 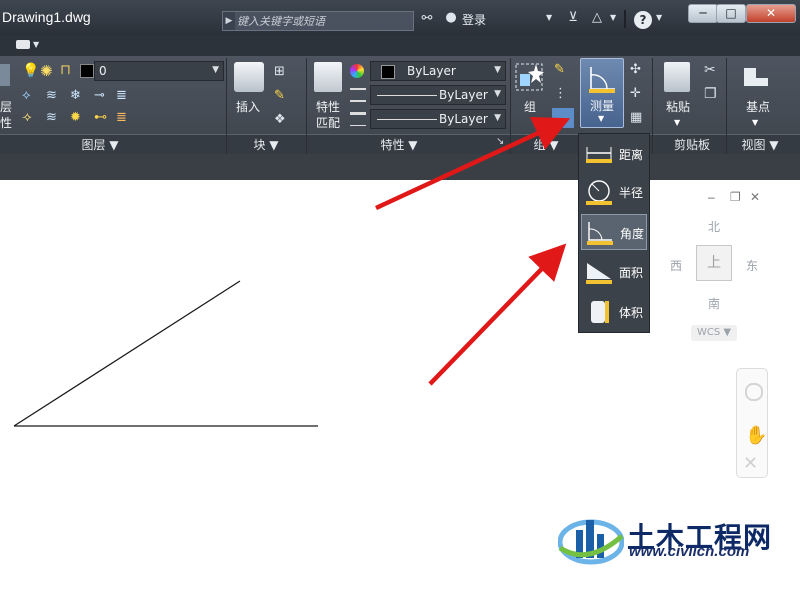 What do you see at coordinates (689, 551) in the screenshot?
I see `watermark-url: www.civilcn.com` at bounding box center [689, 551].